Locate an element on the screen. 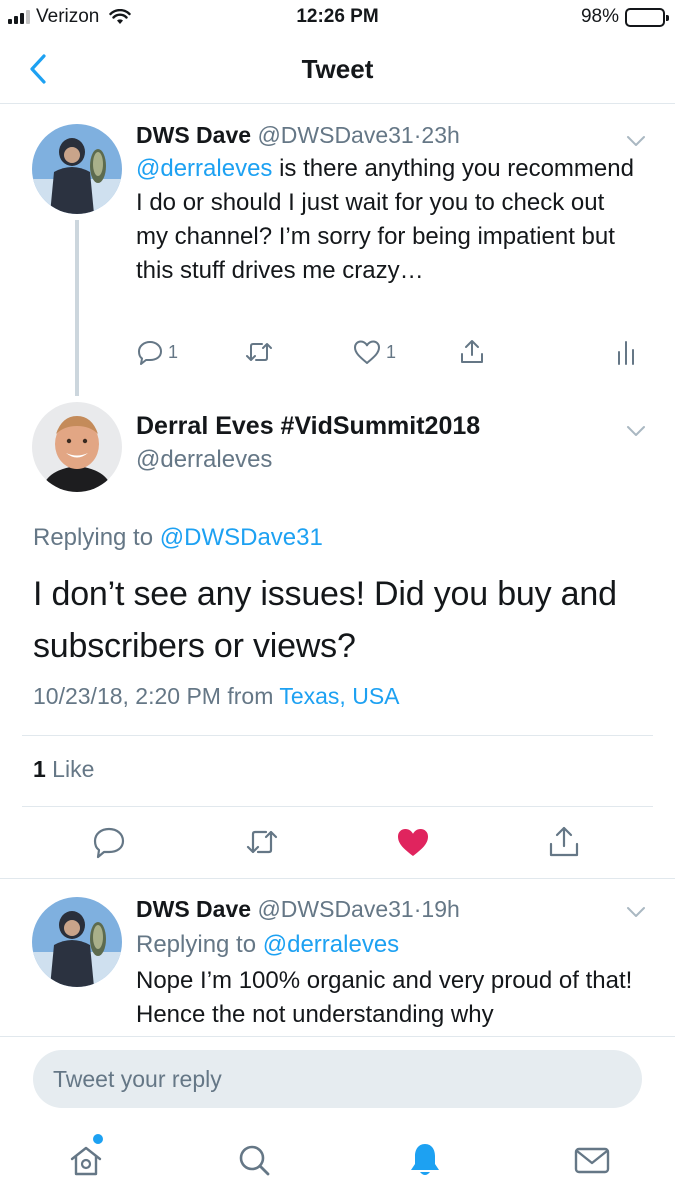 The height and width of the screenshot is (1200, 675). tweet-actions: 1 1 is located at coordinates (391, 354).